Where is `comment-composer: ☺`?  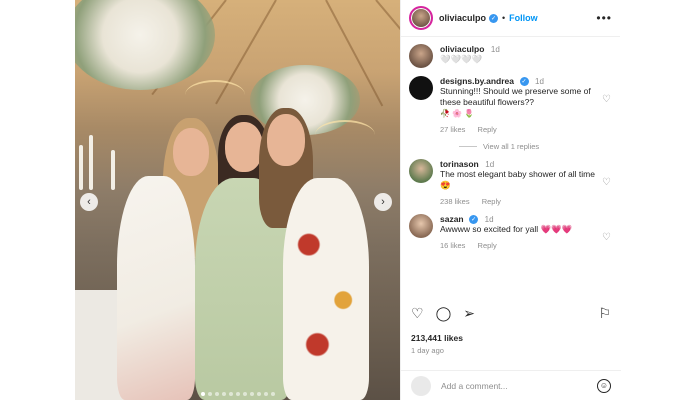 comment-composer: ☺ is located at coordinates (511, 385).